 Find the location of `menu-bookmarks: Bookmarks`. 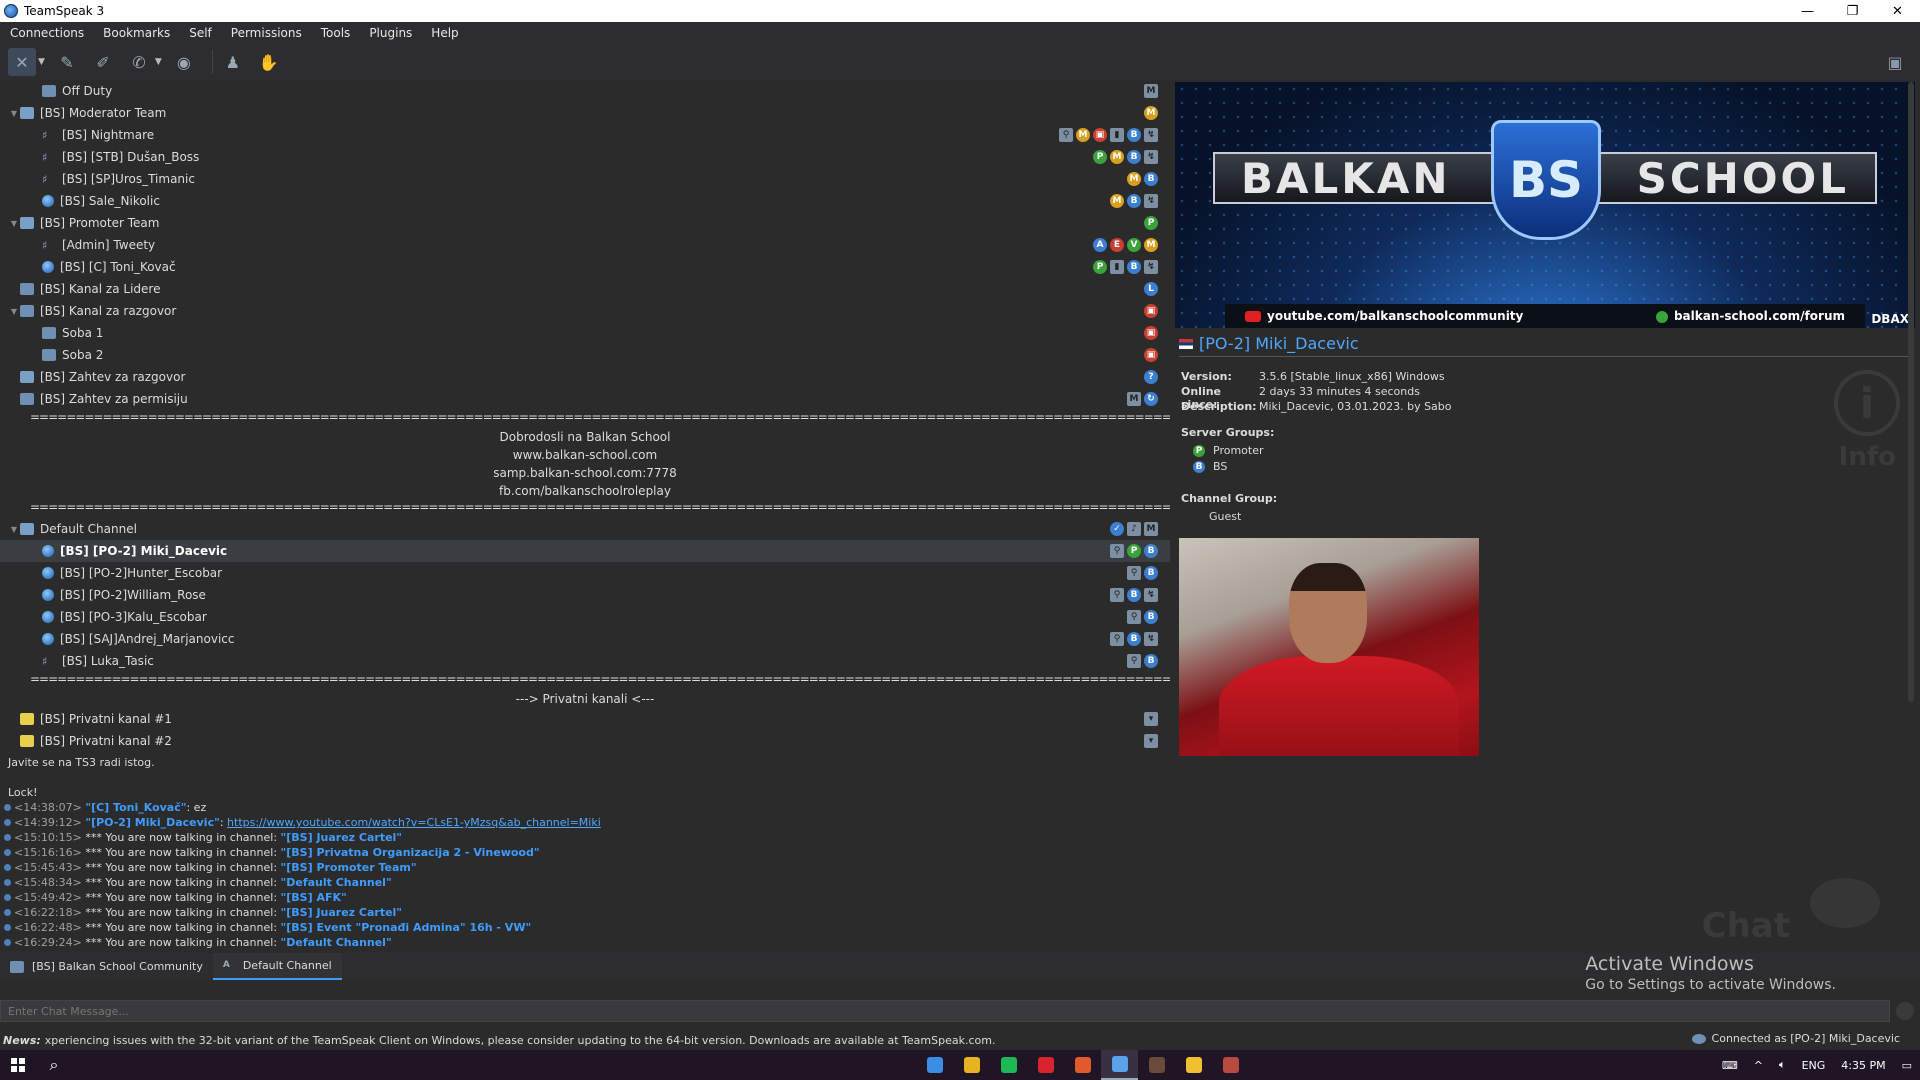

menu-bookmarks: Bookmarks is located at coordinates (136, 33).